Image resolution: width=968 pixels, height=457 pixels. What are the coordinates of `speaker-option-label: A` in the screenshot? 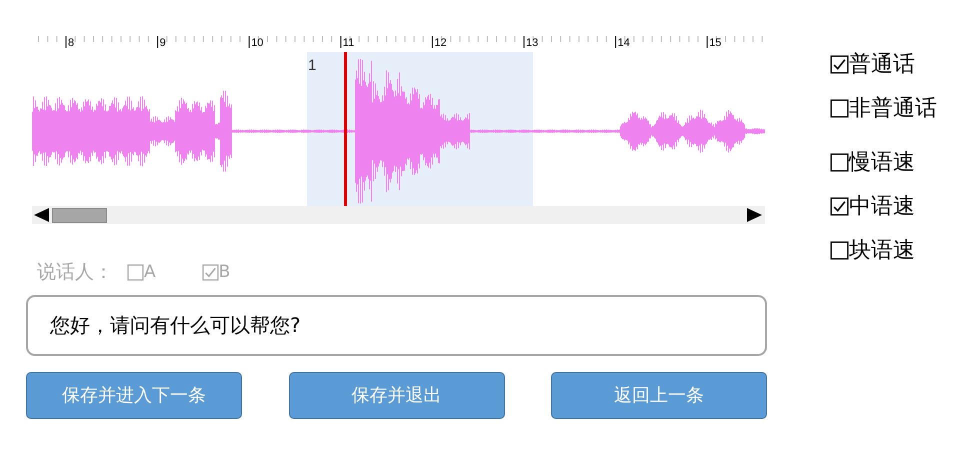 It's located at (150, 272).